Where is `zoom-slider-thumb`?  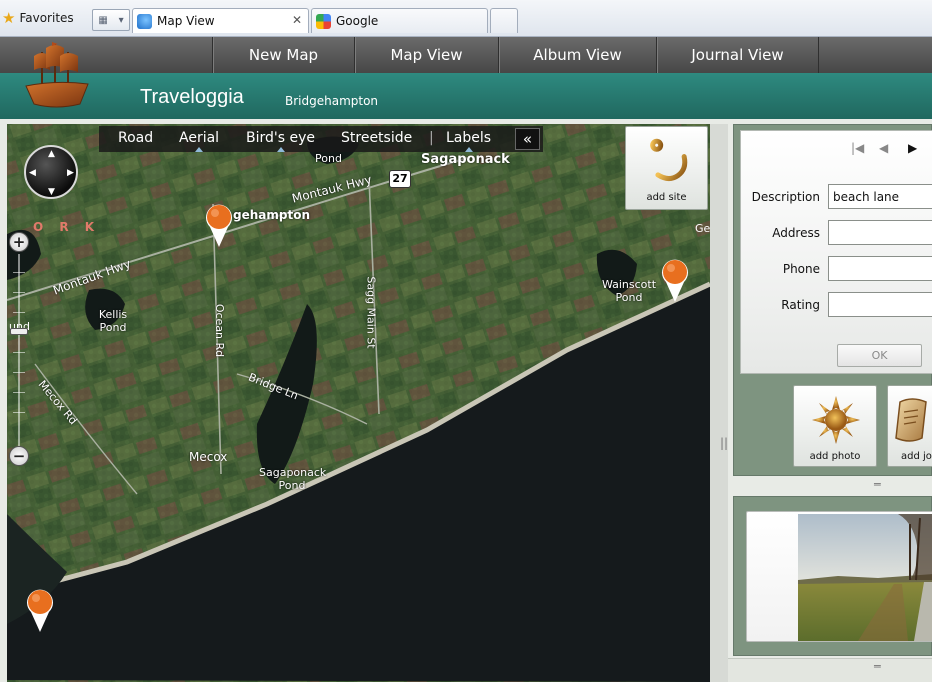 zoom-slider-thumb is located at coordinates (19, 331).